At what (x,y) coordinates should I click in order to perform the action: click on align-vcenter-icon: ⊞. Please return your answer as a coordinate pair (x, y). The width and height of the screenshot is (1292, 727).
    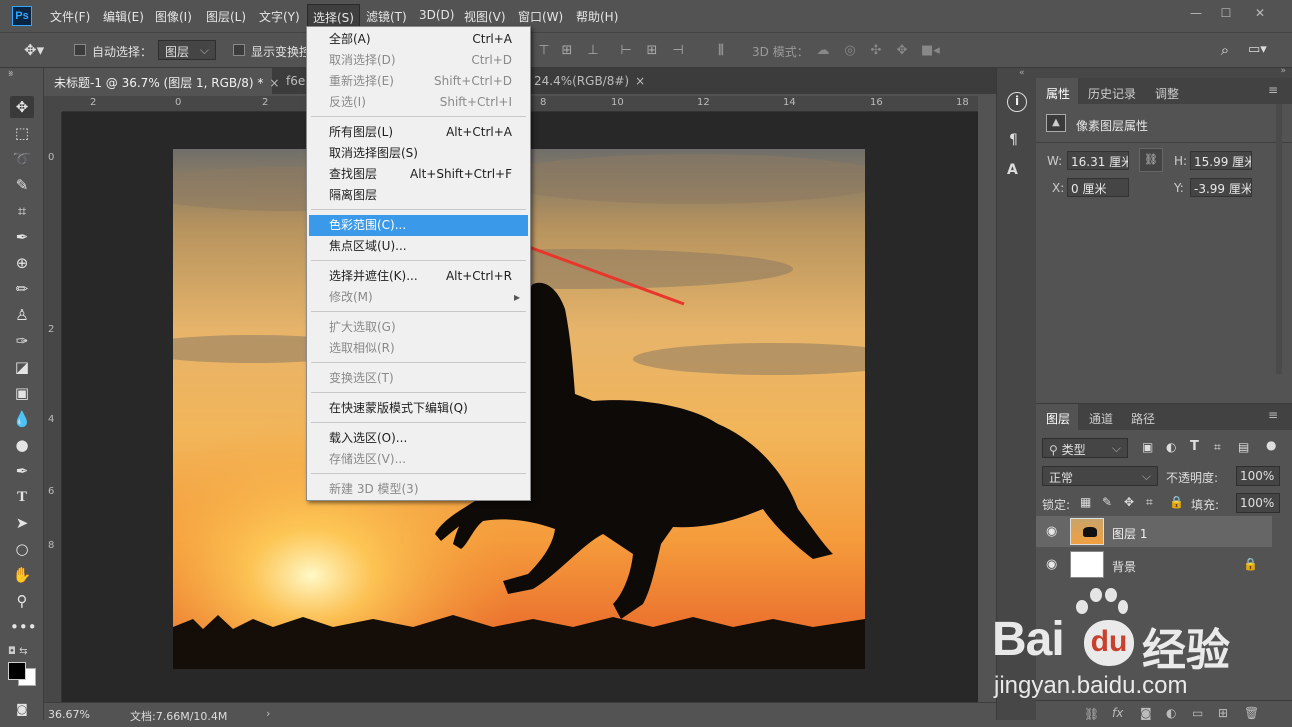
    Looking at the image, I should click on (567, 51).